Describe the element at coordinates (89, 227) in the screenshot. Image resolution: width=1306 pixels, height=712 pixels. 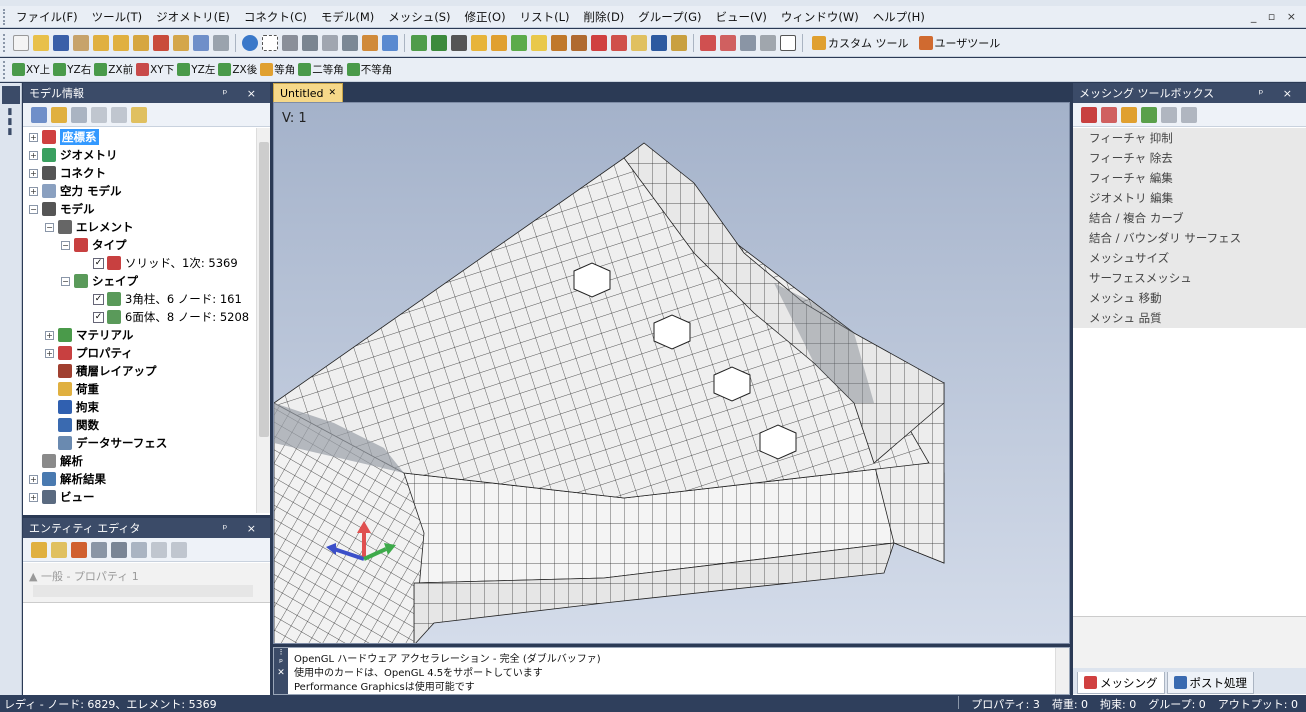
I see `tree-item-element: − エレメント` at that location.